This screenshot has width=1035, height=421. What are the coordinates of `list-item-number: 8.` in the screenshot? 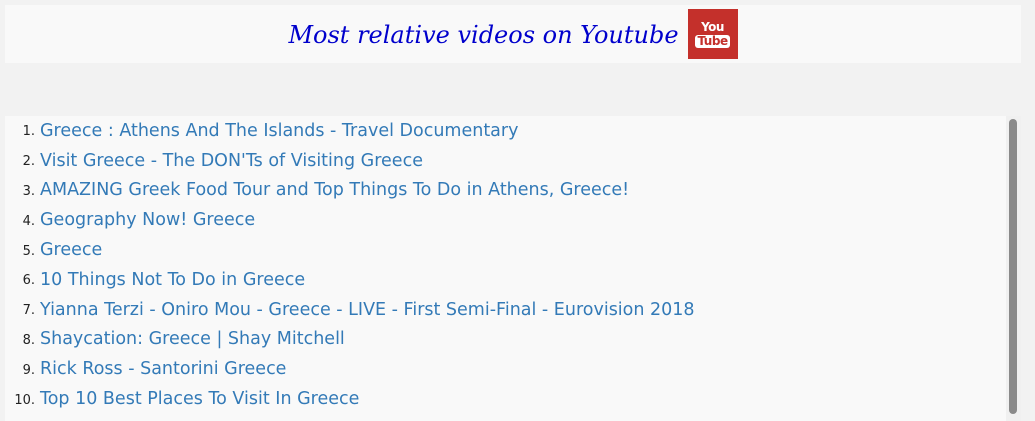 It's located at (28, 340).